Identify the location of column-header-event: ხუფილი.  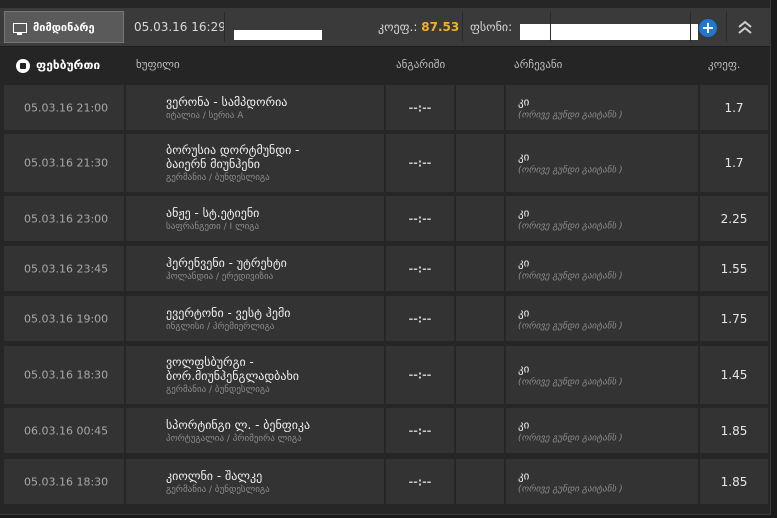
(158, 64).